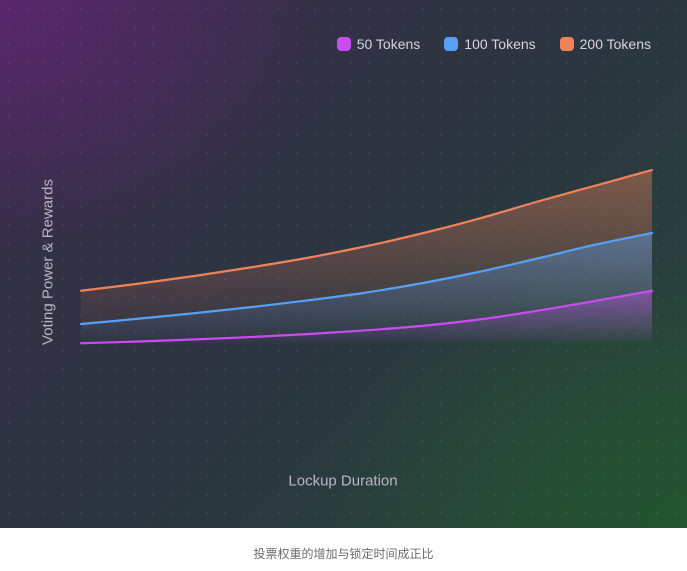 The height and width of the screenshot is (571, 687). I want to click on legend-label: 50 Tokens, so click(388, 44).